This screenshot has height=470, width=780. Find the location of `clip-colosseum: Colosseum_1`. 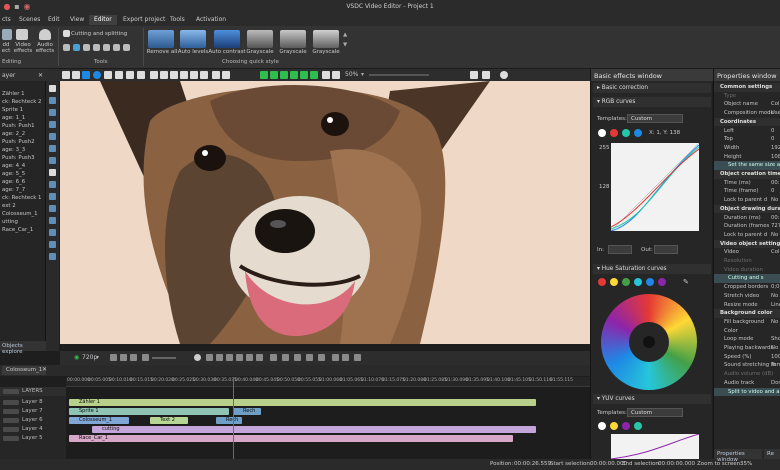

clip-colosseum: Colosseum_1 is located at coordinates (99, 420).